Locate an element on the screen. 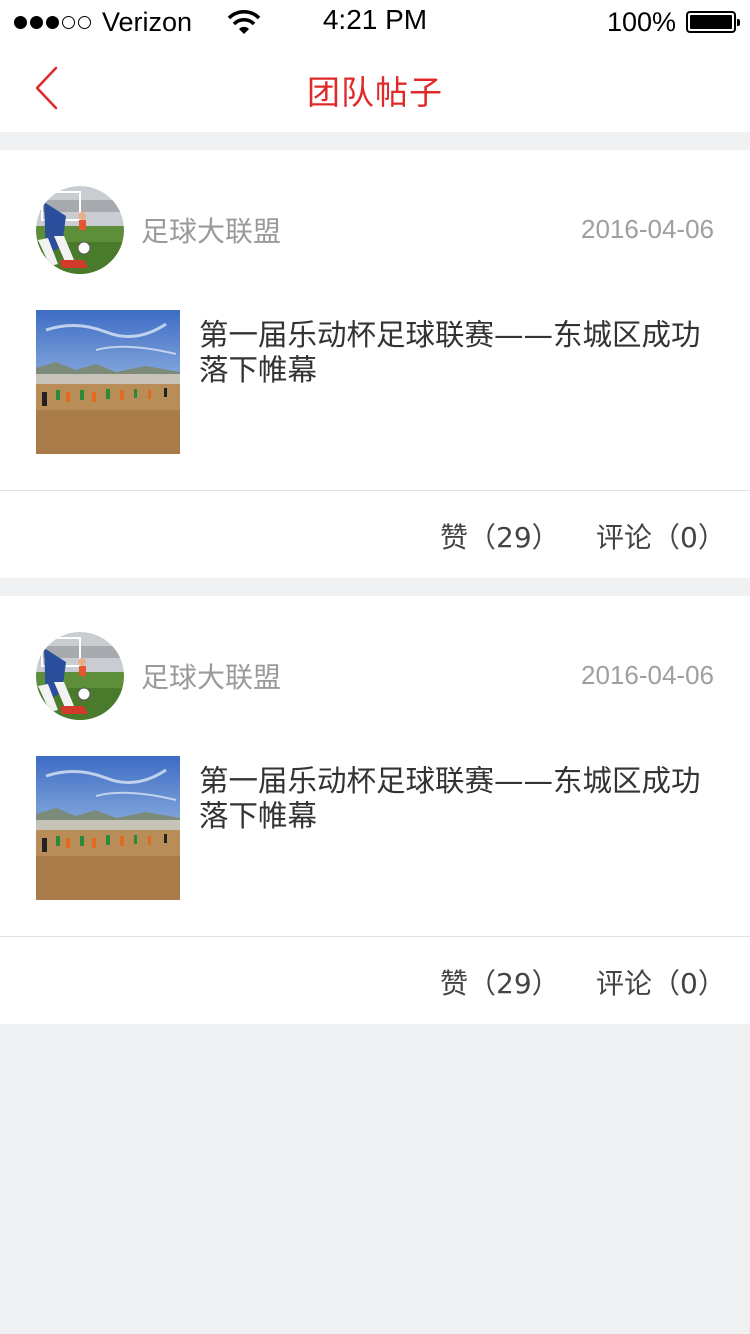  battery-status: 100% is located at coordinates (673, 22).